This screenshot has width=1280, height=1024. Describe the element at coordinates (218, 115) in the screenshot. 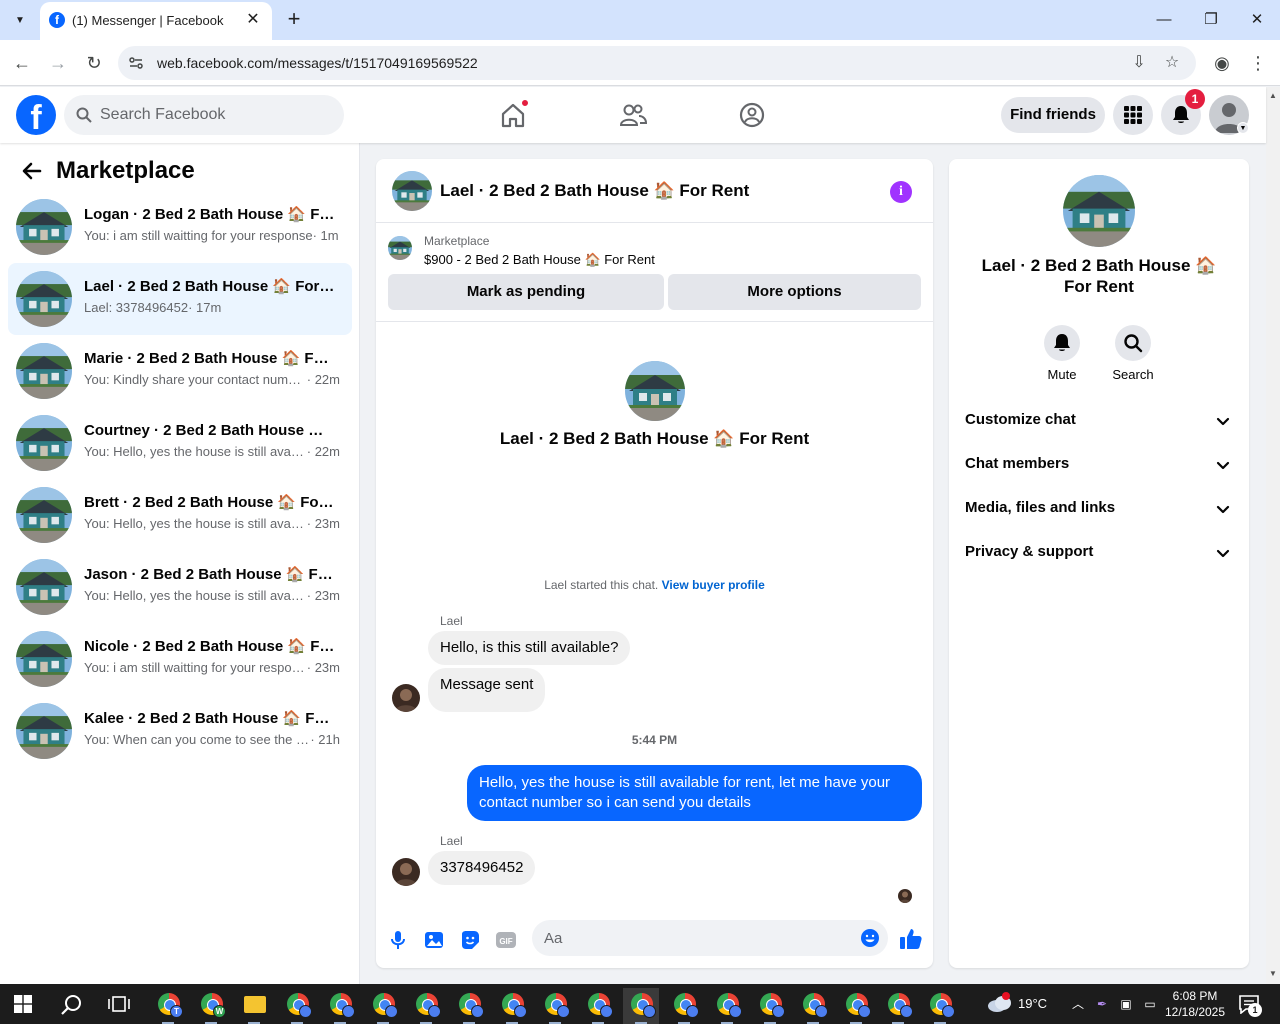

I see `search-input` at that location.